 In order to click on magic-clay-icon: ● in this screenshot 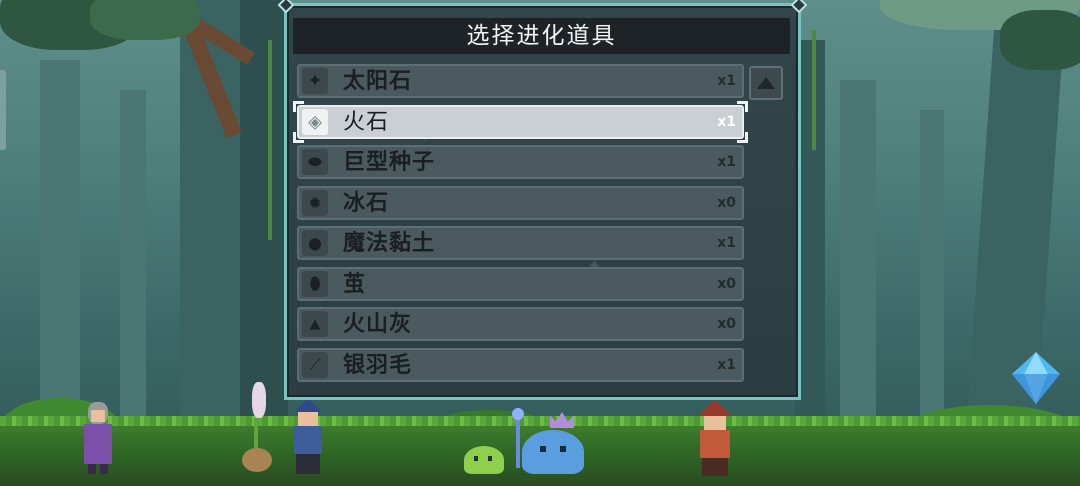, I will do `click(315, 243)`.